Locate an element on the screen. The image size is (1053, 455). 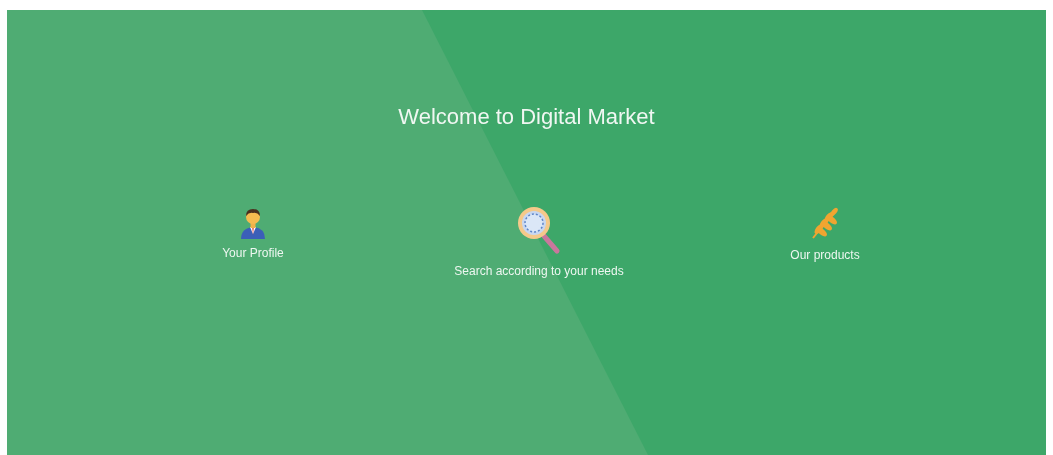
feature-link: Our products is located at coordinates (825, 255).